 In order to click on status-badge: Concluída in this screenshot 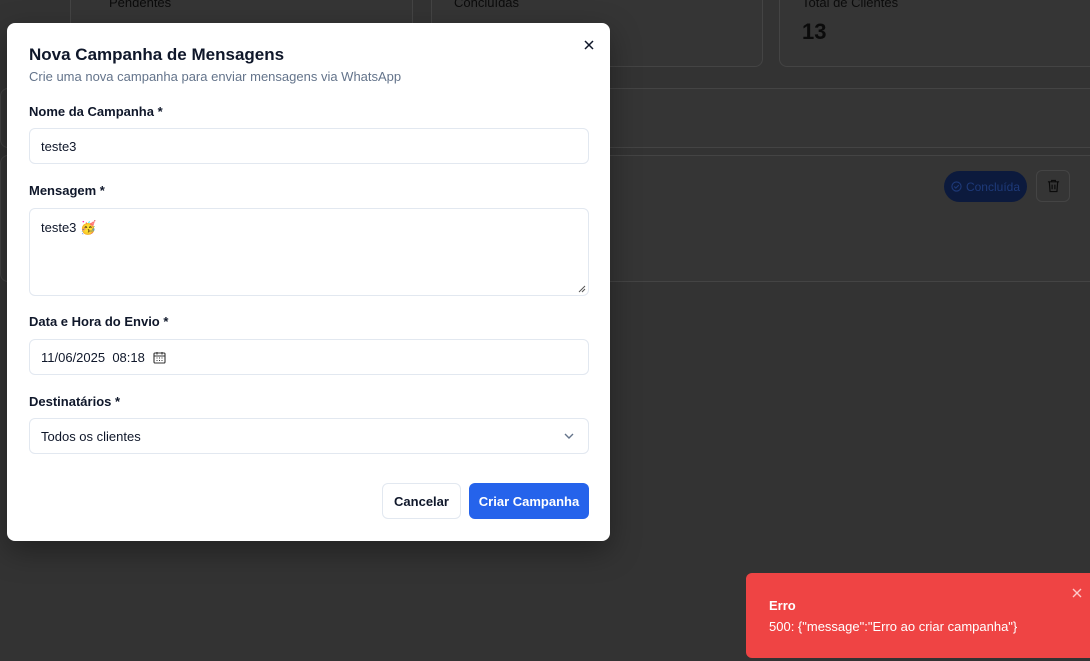, I will do `click(985, 186)`.